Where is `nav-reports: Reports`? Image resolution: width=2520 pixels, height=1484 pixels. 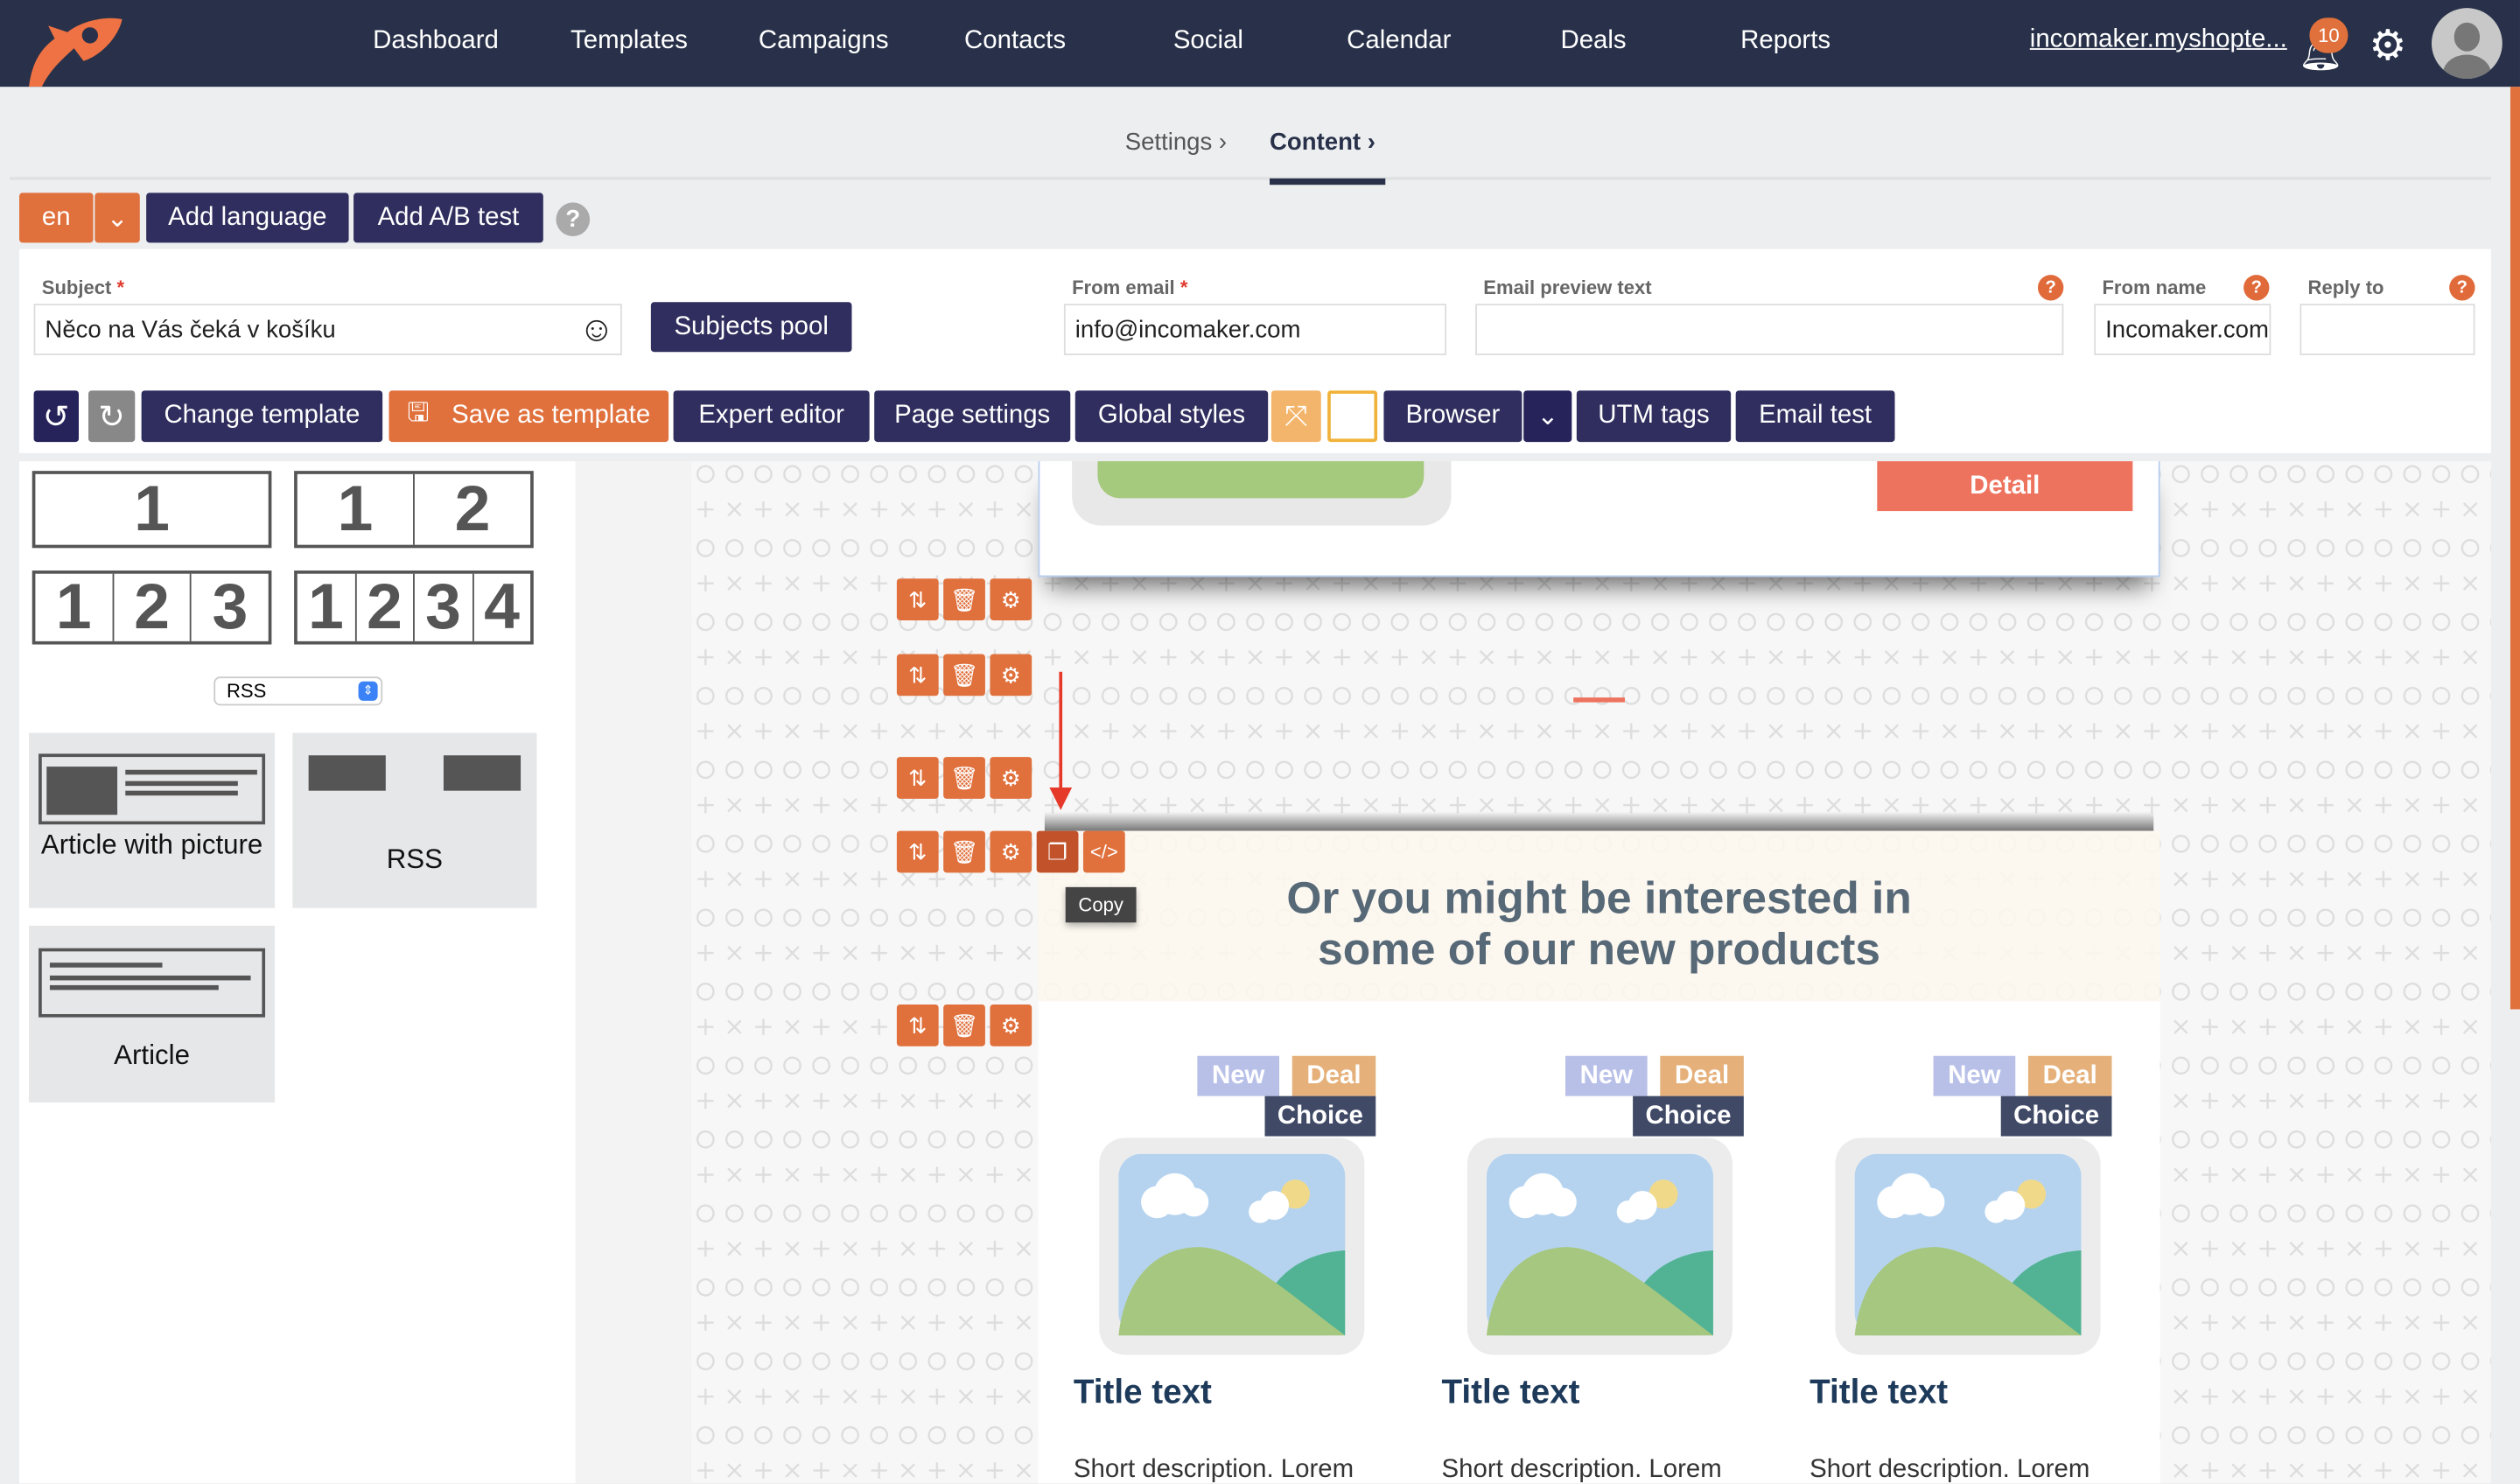 nav-reports: Reports is located at coordinates (1785, 41).